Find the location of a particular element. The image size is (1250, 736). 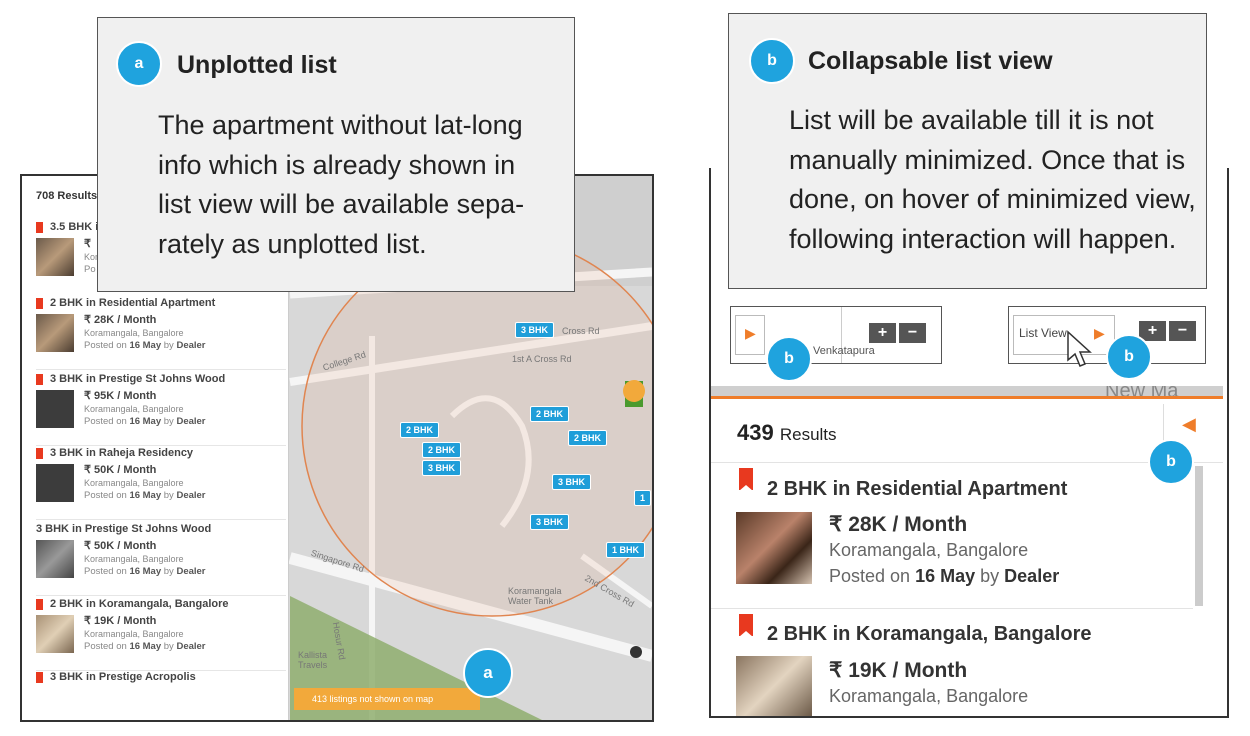

minimized-list-view: ▶ Venkatapura + − is located at coordinates (836, 335).